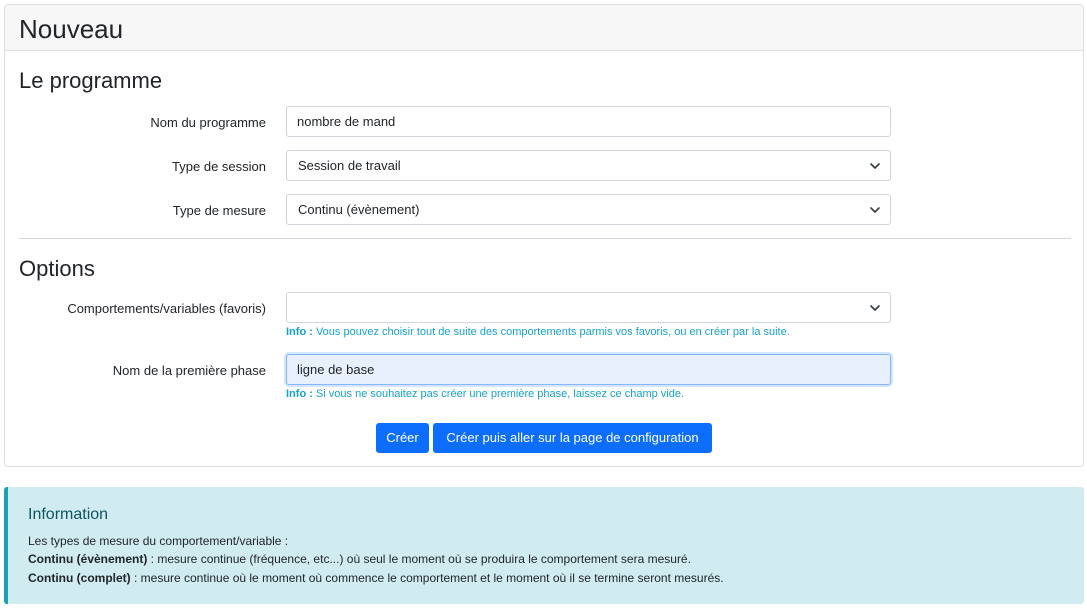  Describe the element at coordinates (71, 29) in the screenshot. I see `page-title: Nouveau` at that location.